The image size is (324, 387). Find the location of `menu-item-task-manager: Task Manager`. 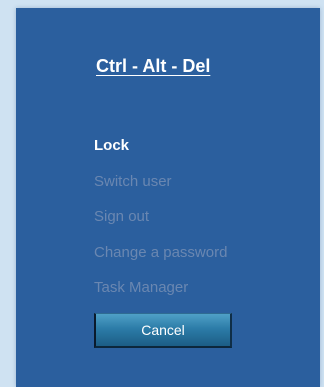

menu-item-task-manager: Task Manager is located at coordinates (204, 288).